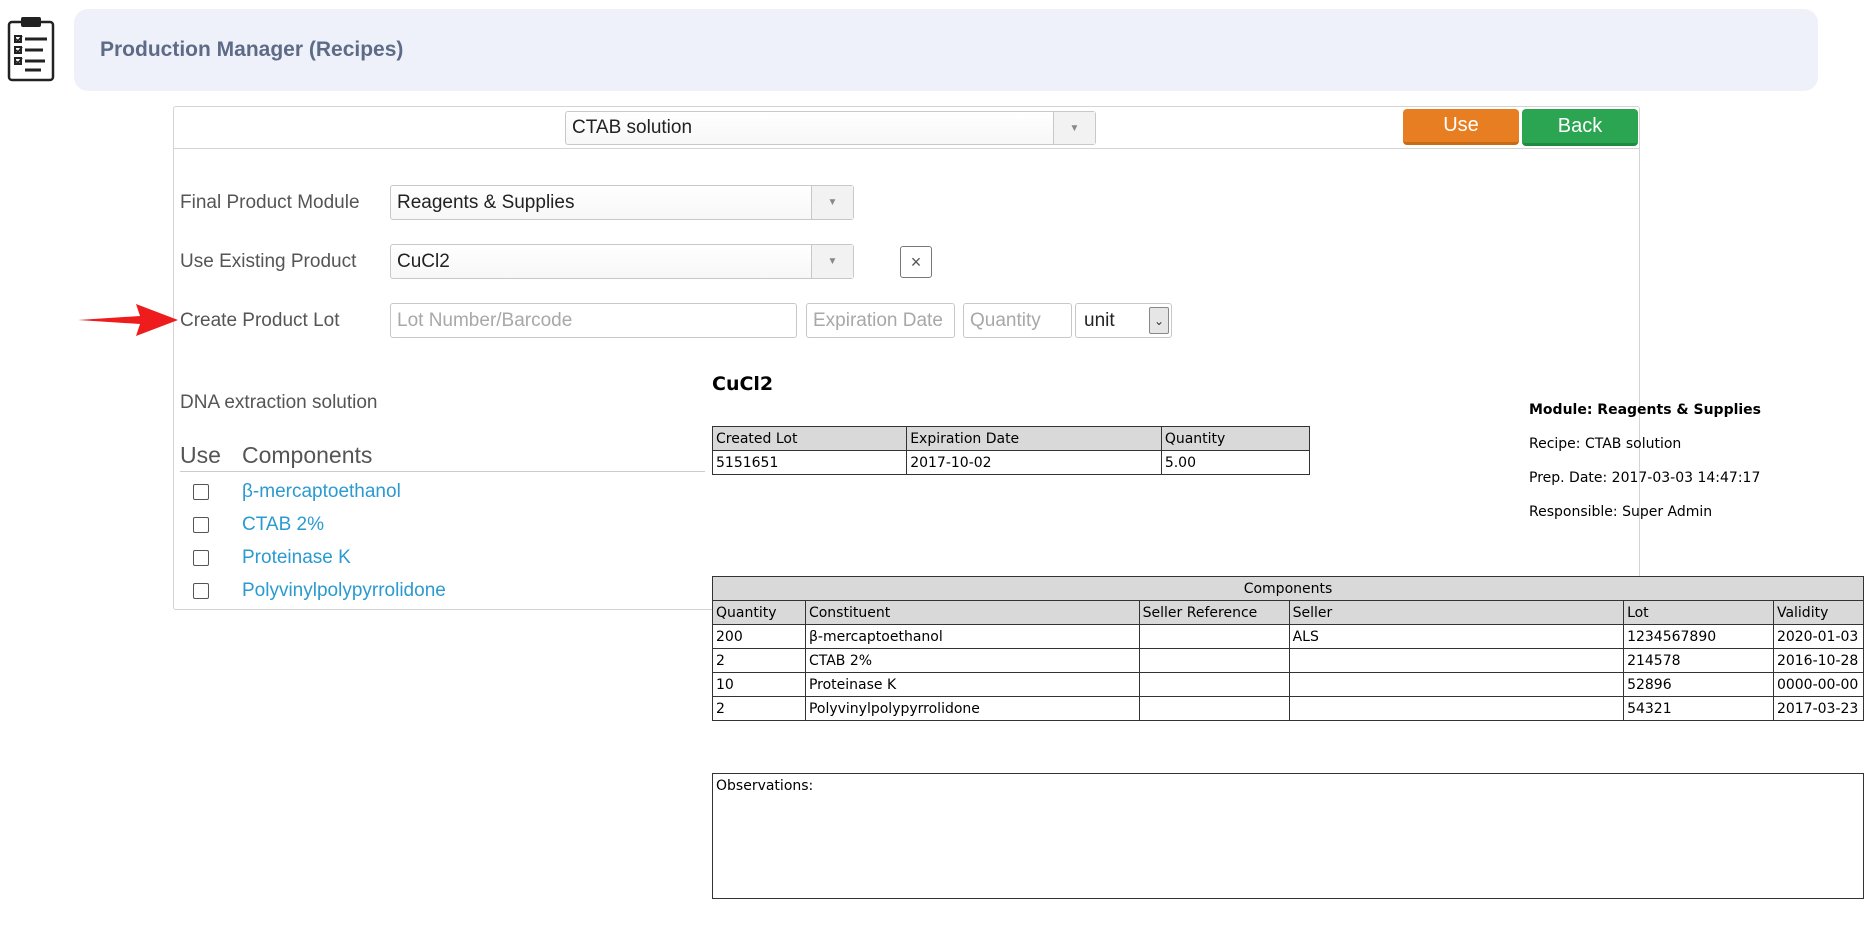 The width and height of the screenshot is (1876, 948). Describe the element at coordinates (1645, 410) in the screenshot. I see `report-module: Module: Reagents & Supplies` at that location.